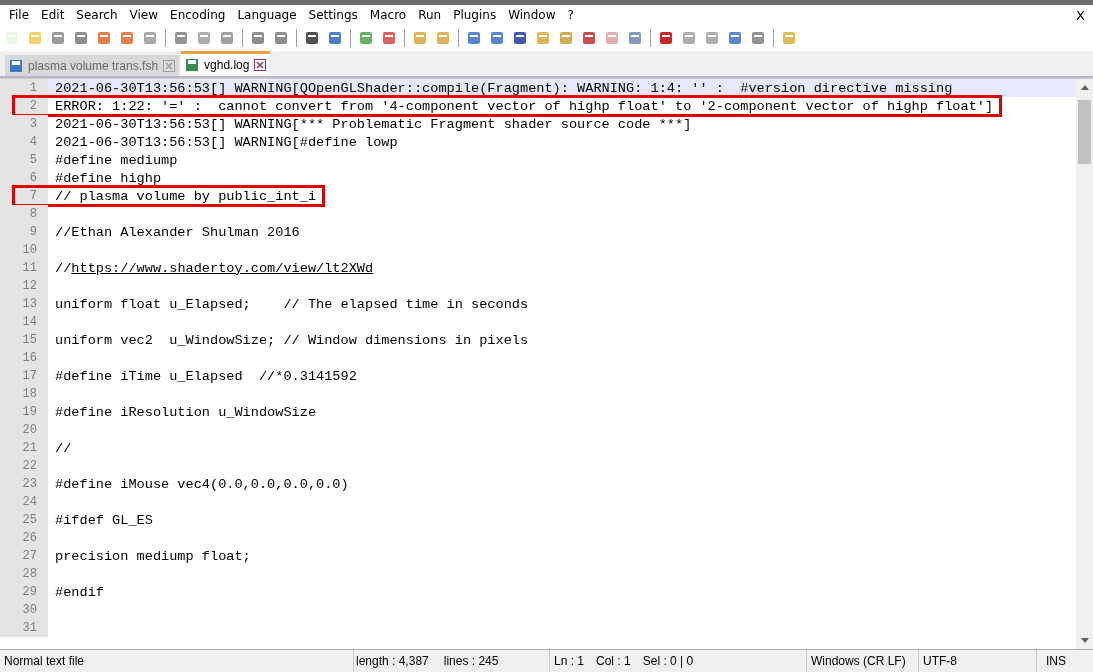 Image resolution: width=1093 pixels, height=672 pixels. What do you see at coordinates (1056, 661) in the screenshot?
I see `insert-mode-label: INS` at bounding box center [1056, 661].